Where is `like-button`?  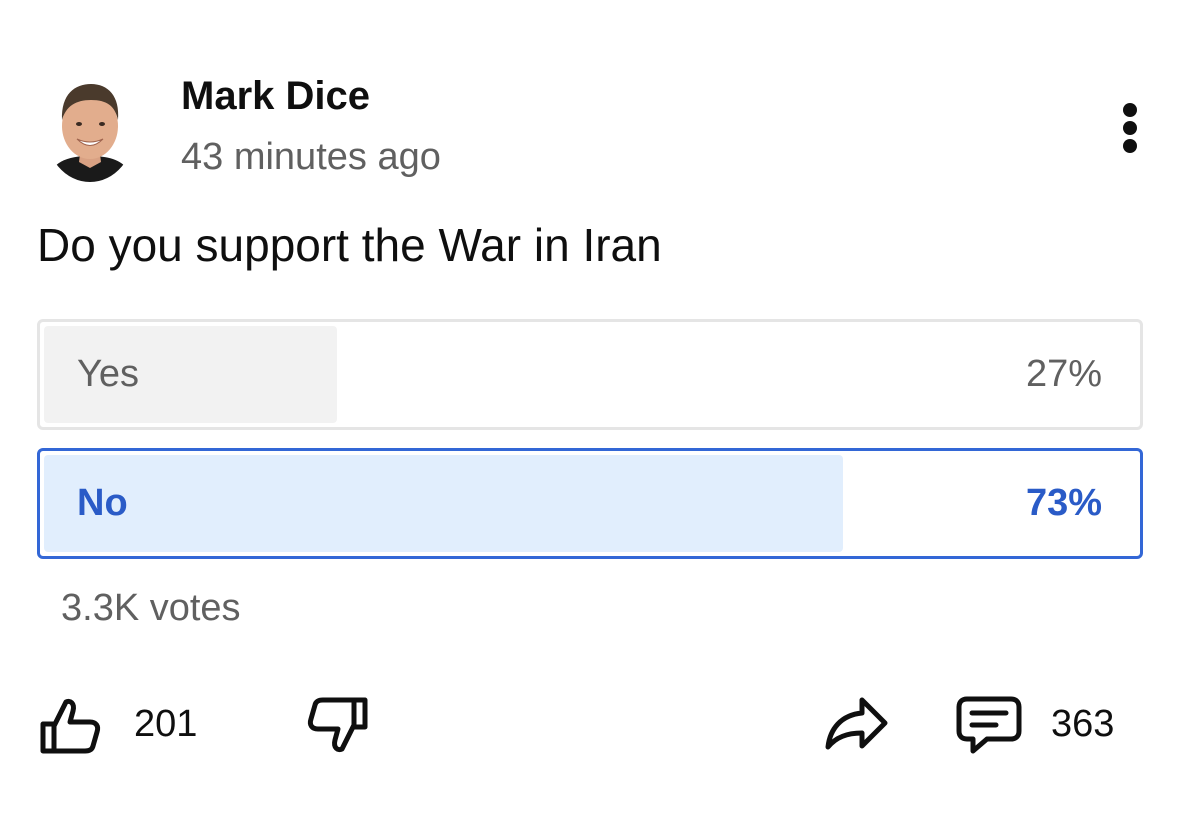
like-button is located at coordinates (70, 726).